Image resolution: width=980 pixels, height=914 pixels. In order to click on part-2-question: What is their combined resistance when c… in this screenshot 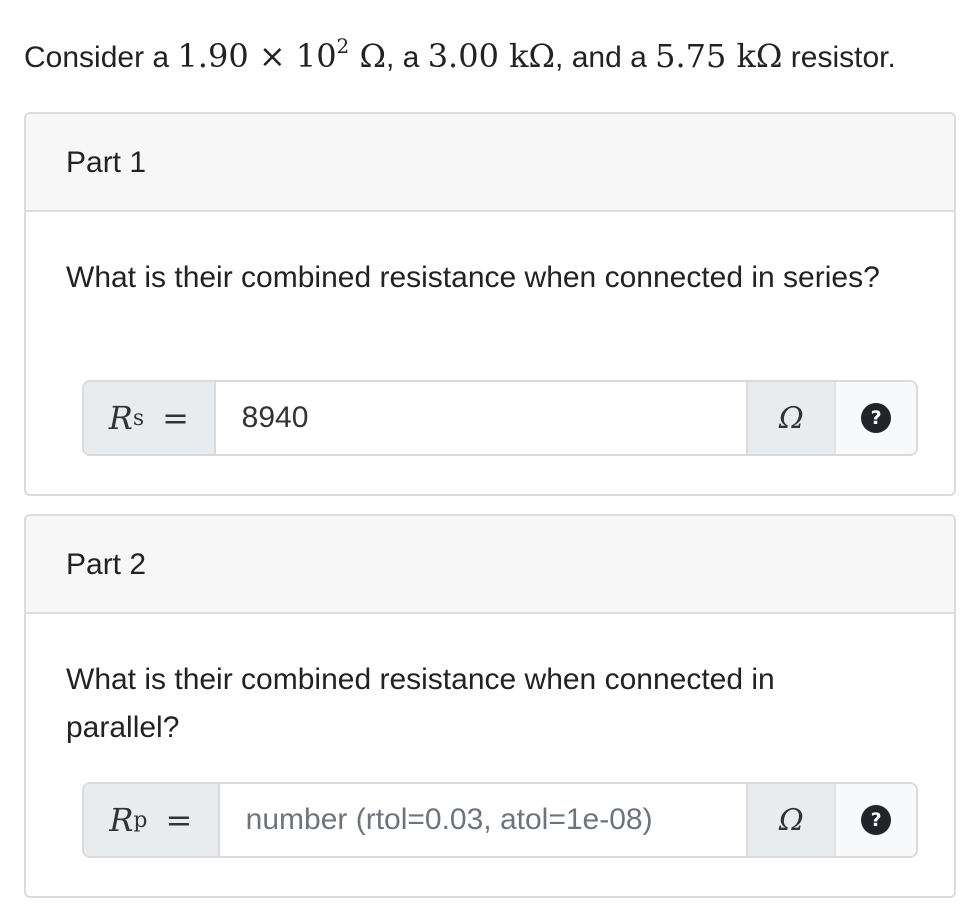, I will do `click(420, 703)`.